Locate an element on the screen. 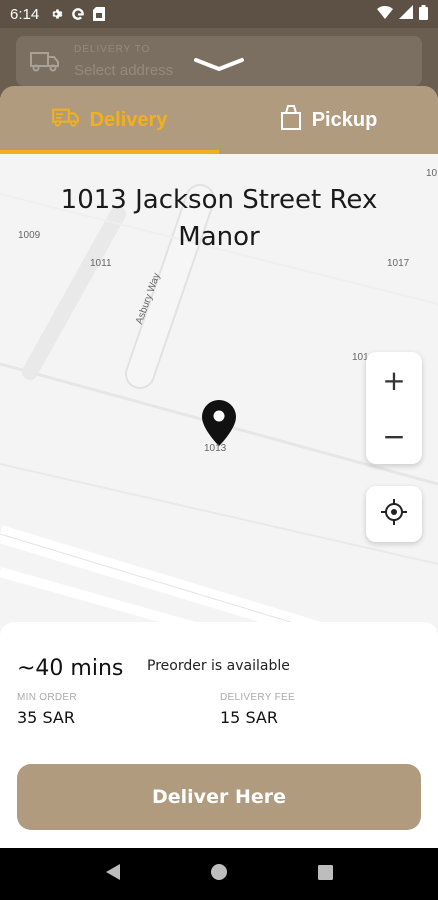 This screenshot has height=900, width=438. system-nav-bar is located at coordinates (219, 874).